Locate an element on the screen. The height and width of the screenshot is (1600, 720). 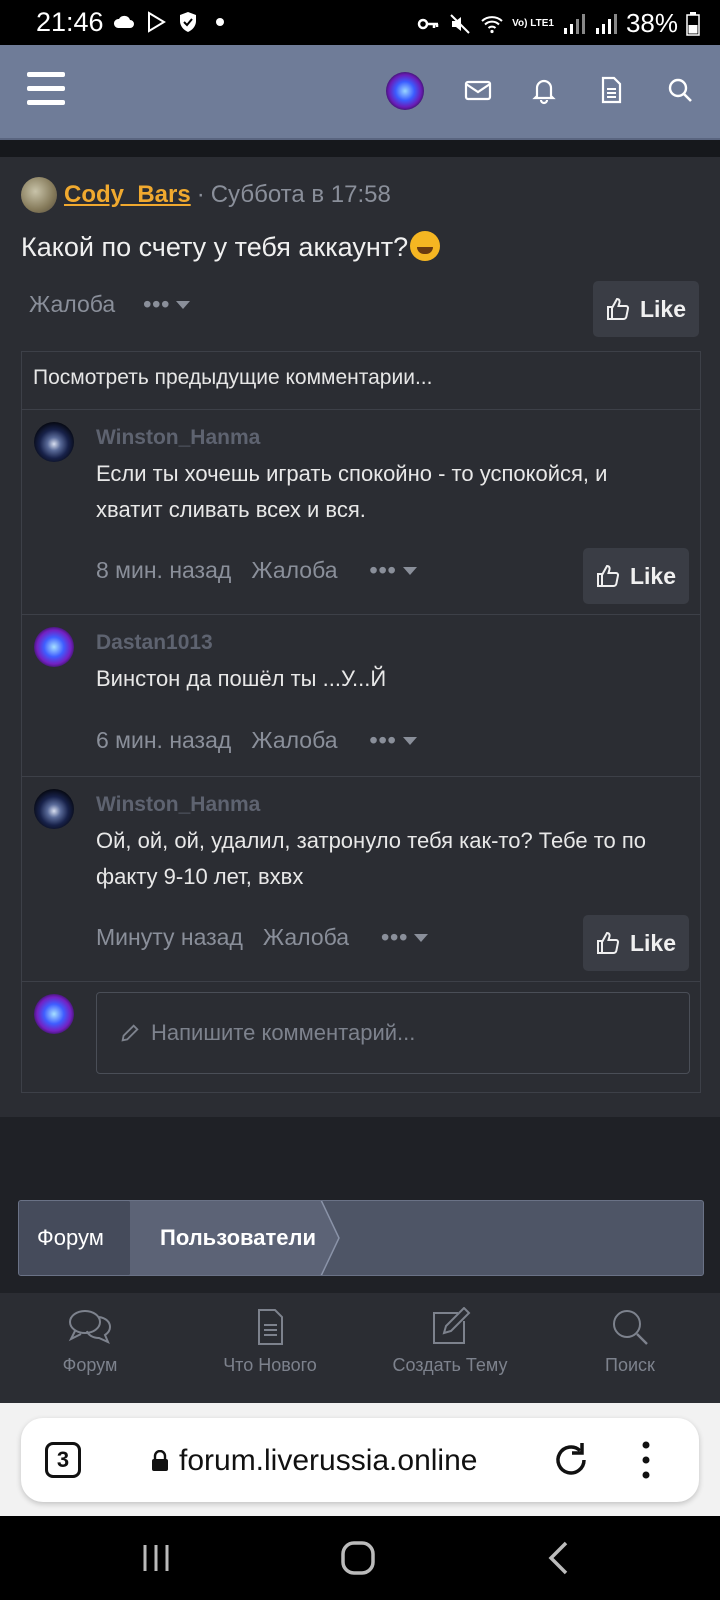
comment-time: 6 мин. назад is located at coordinates (163, 740).